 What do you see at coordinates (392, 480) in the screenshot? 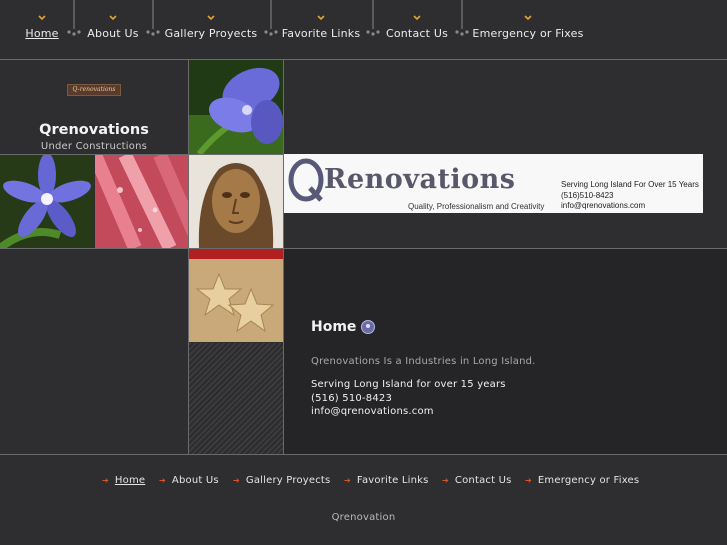
I see `footer-link-label: Favorite Links` at bounding box center [392, 480].